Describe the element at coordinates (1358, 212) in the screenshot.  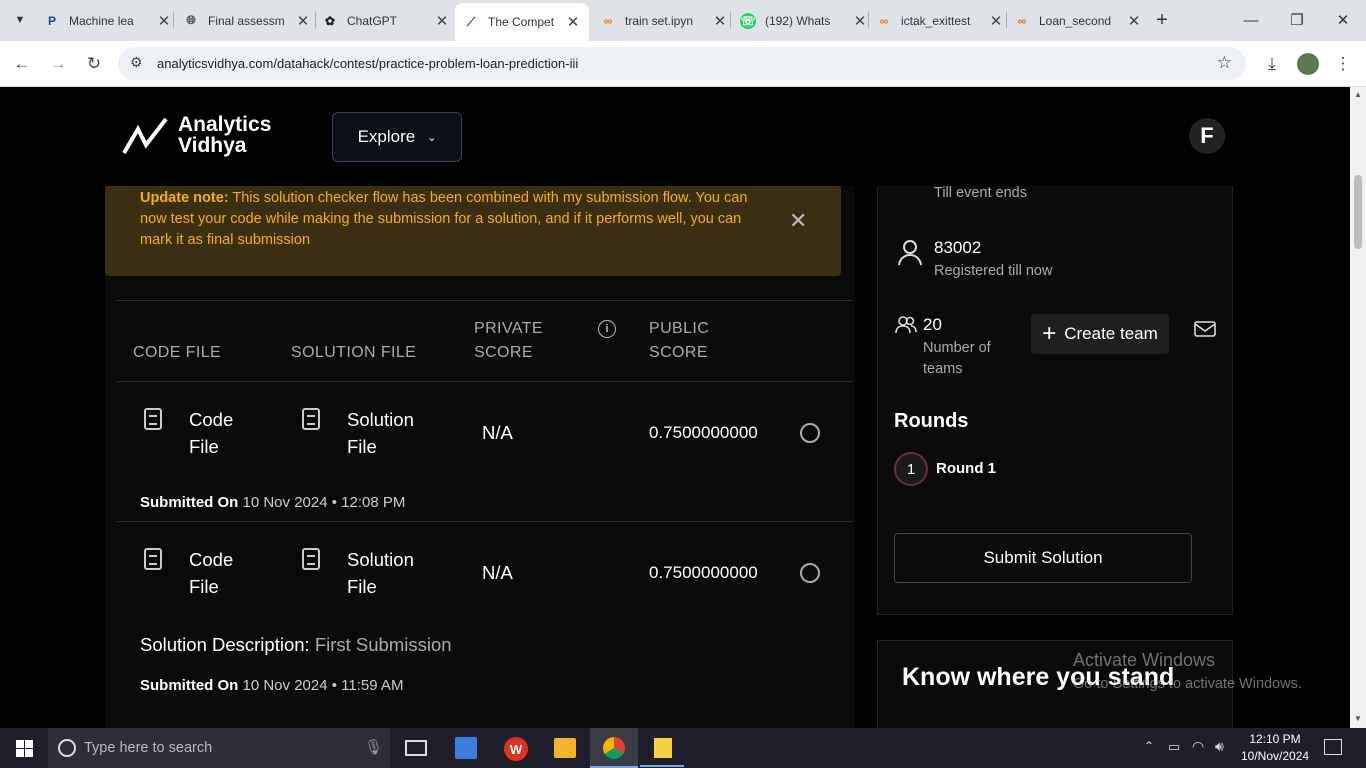
I see `scrollbar-thumb` at that location.